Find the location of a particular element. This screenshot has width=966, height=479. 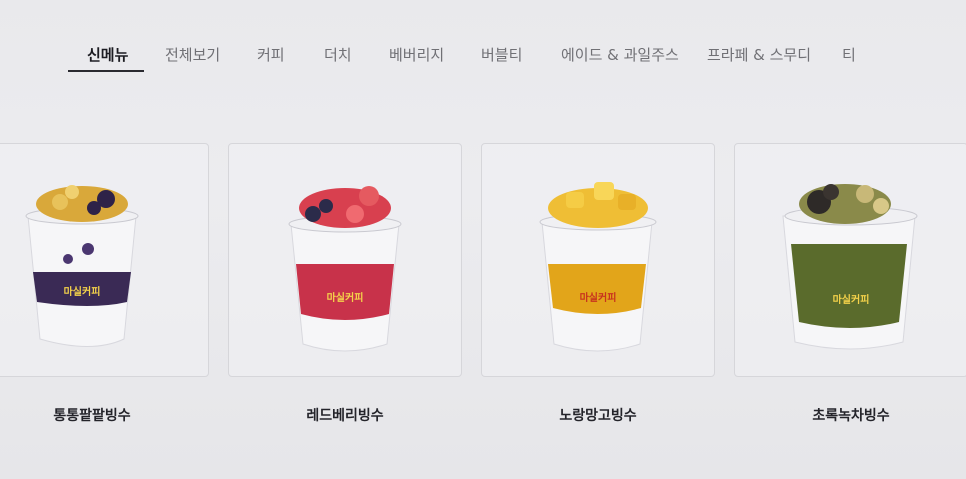

cup-topping is located at coordinates (82, 204).